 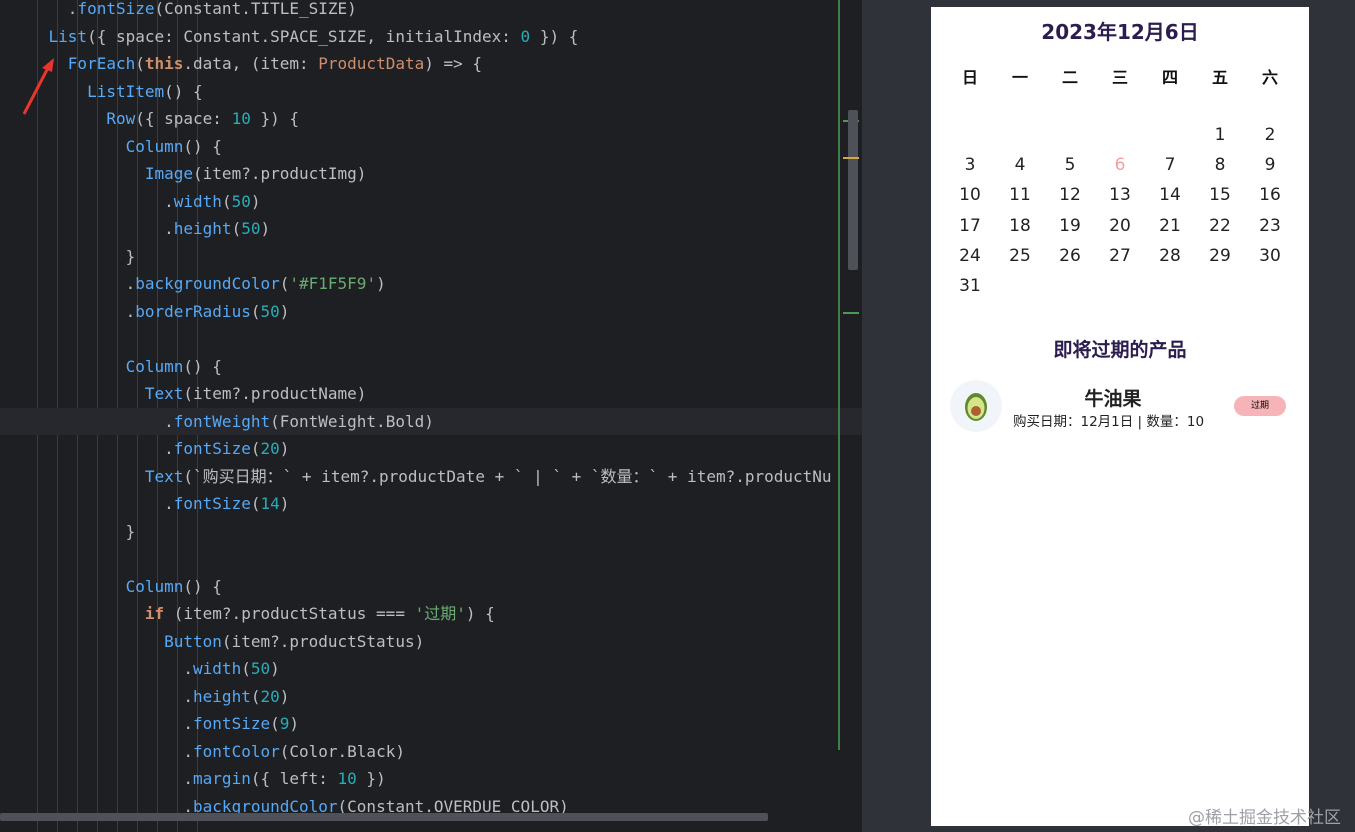 I want to click on vertical-scrollbar, so click(x=853, y=190).